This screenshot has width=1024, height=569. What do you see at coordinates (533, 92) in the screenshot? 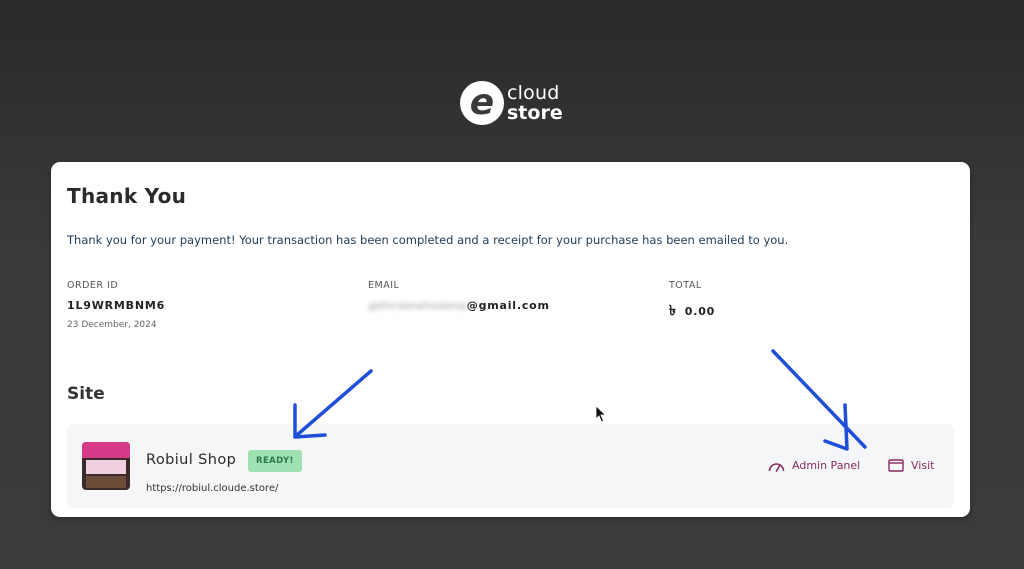
I see `brand-line-cloud: cloud` at bounding box center [533, 92].